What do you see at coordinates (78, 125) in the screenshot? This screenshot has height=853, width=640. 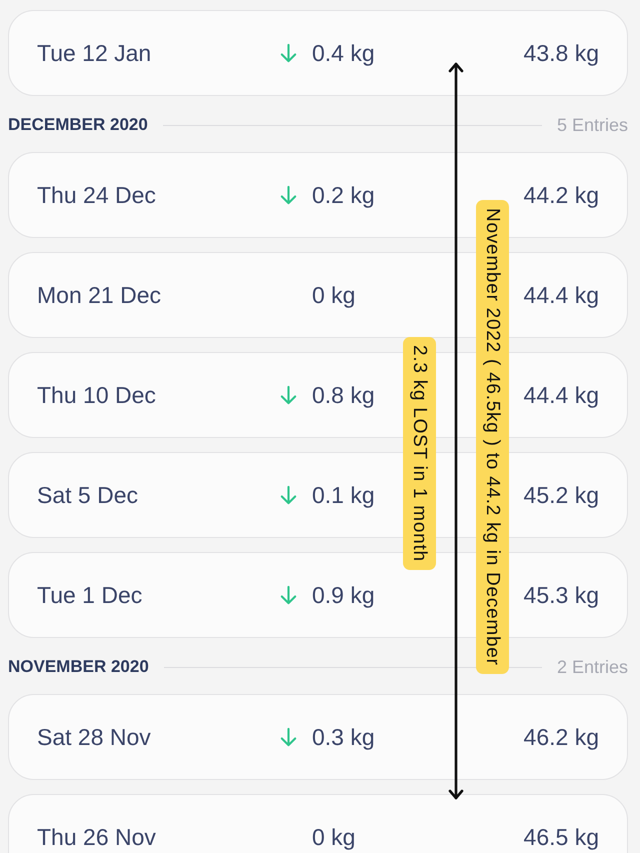 I see `section-title: DECEMBER 2020` at bounding box center [78, 125].